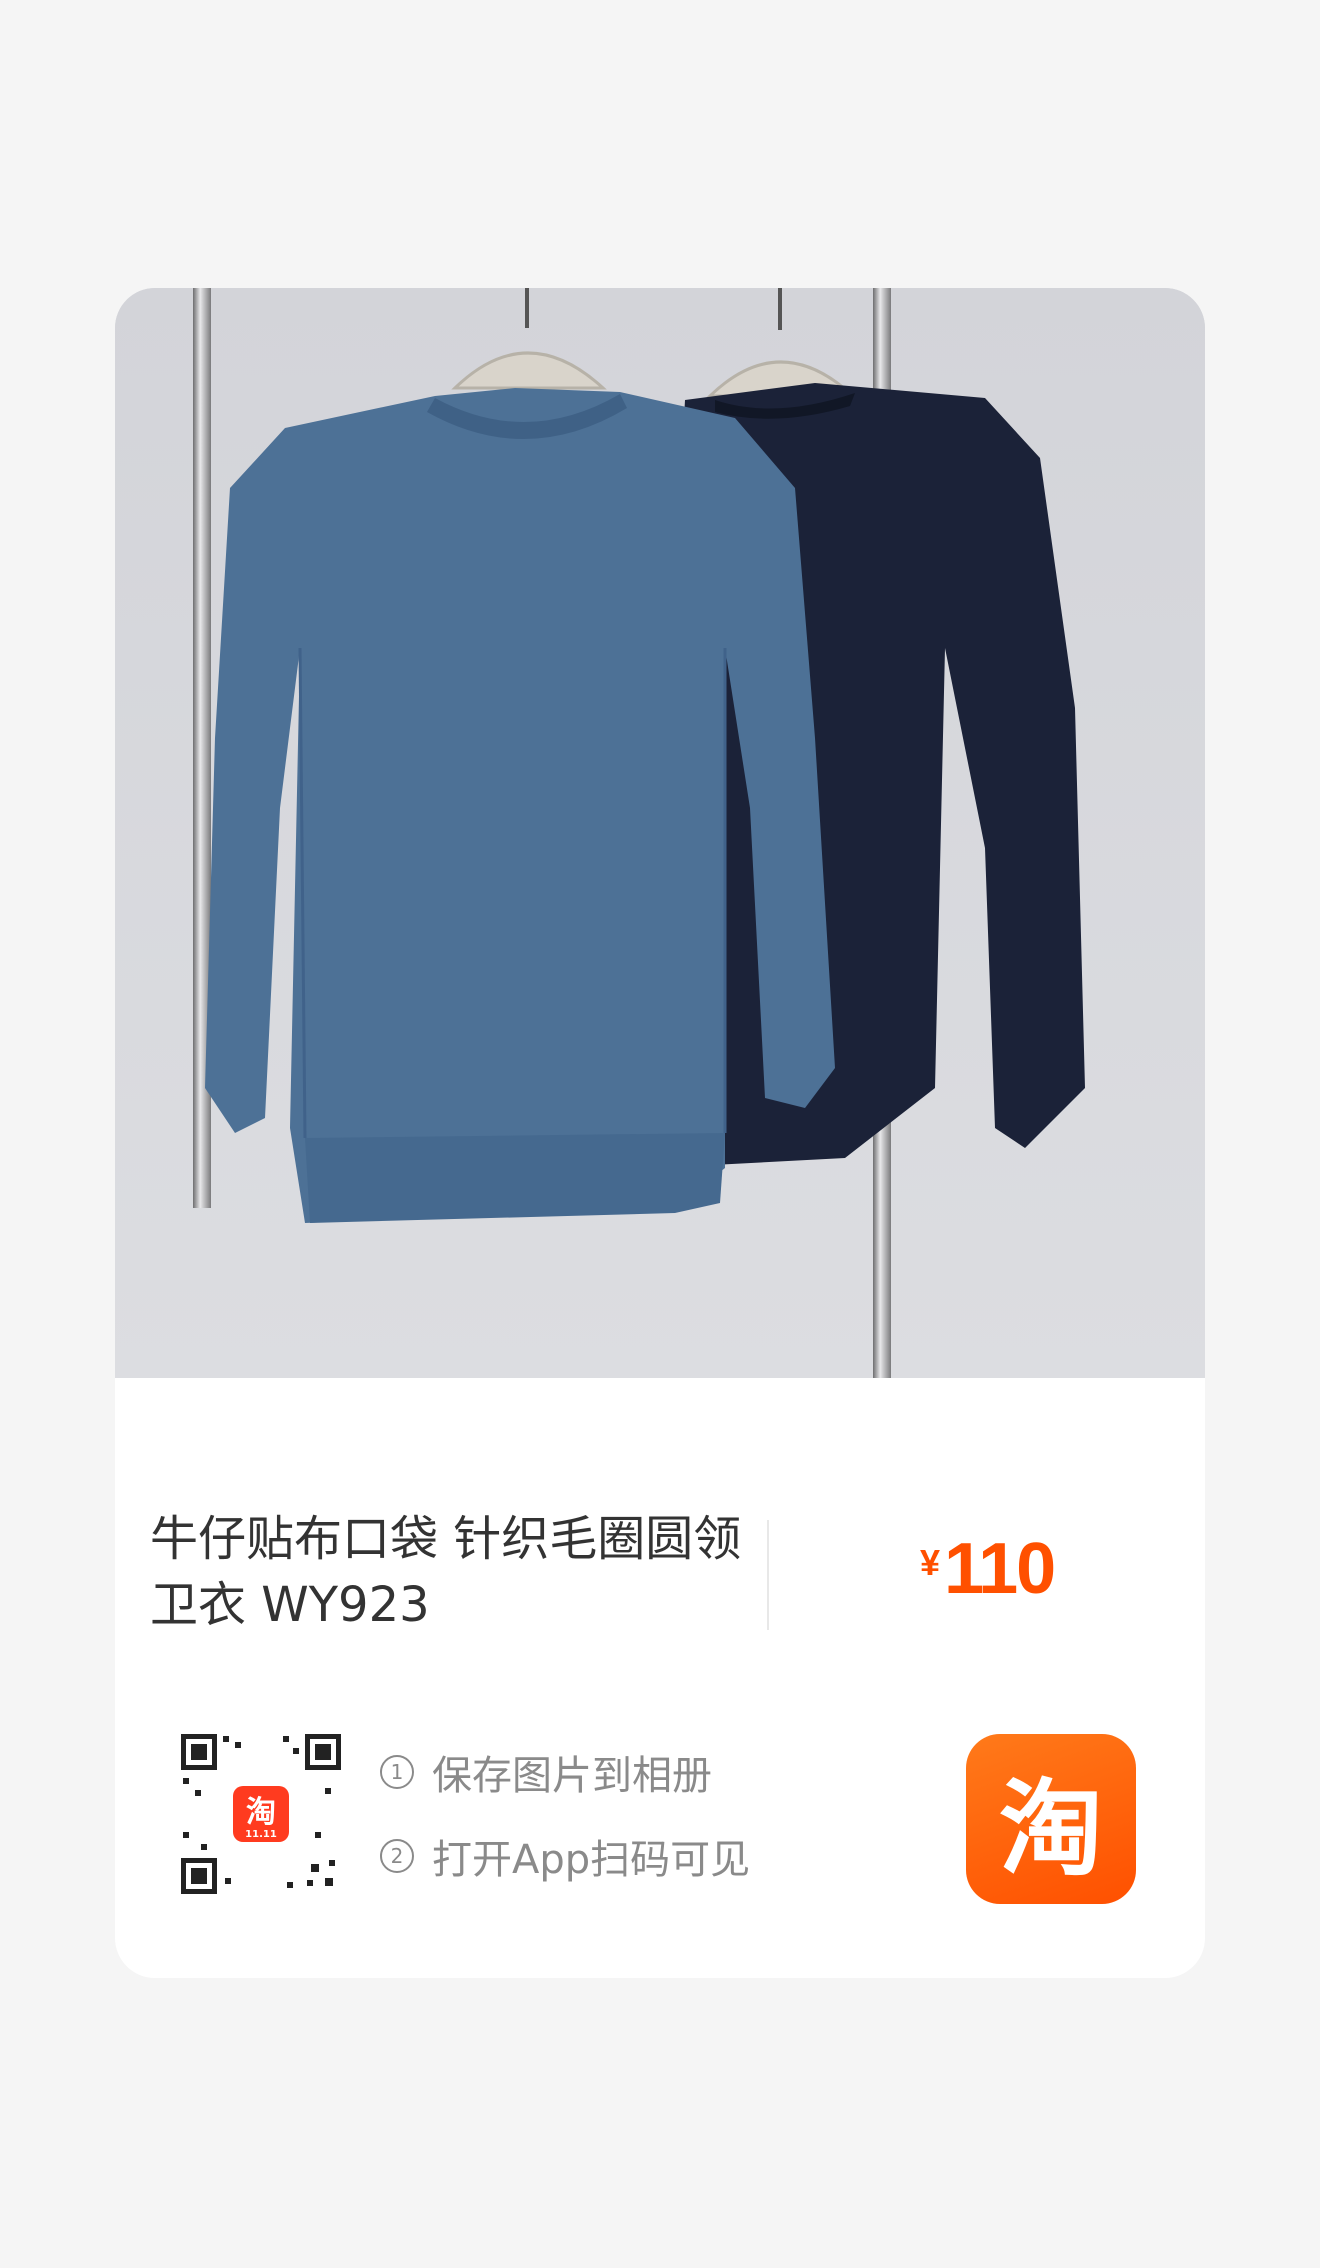  What do you see at coordinates (397, 1772) in the screenshot?
I see `step-number: 1` at bounding box center [397, 1772].